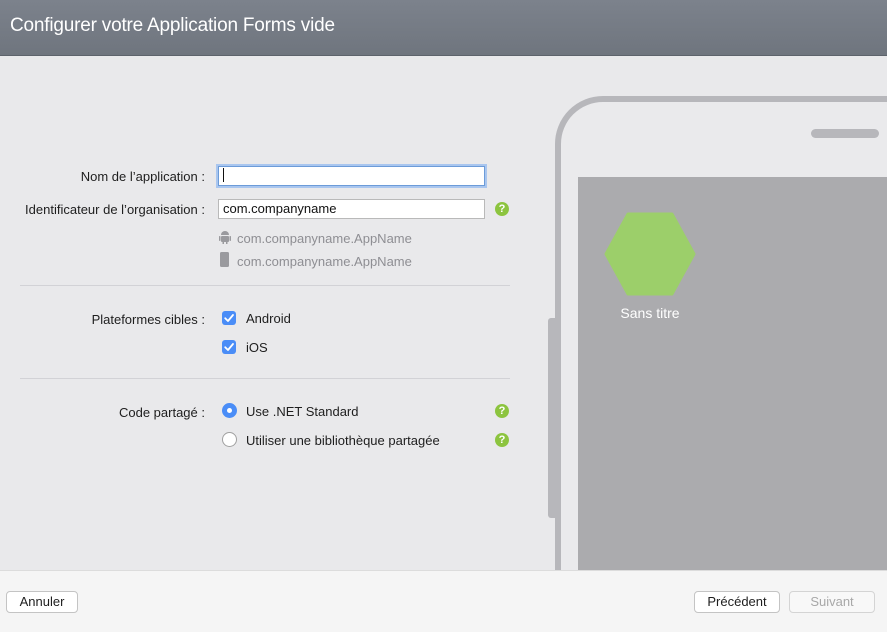 The width and height of the screenshot is (887, 632). Describe the element at coordinates (302, 411) in the screenshot. I see `net-standard-option-label: Use .NET Standard` at that location.